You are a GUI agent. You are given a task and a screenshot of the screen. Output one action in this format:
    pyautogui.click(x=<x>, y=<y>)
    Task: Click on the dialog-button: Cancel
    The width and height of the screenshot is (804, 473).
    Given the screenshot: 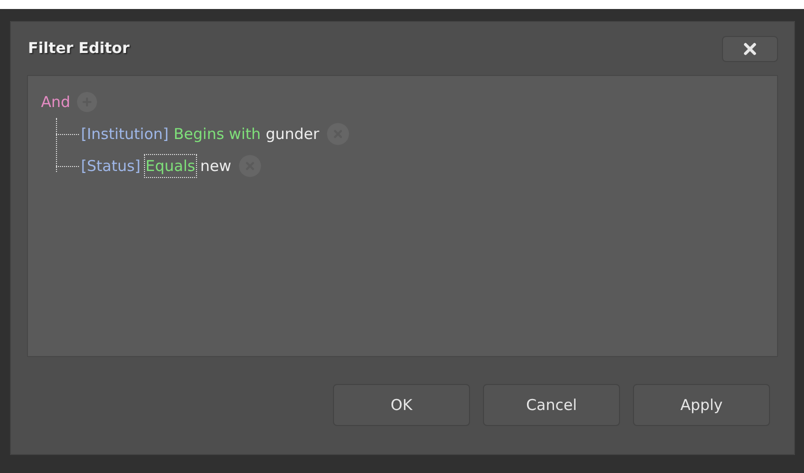 What is the action you would take?
    pyautogui.click(x=551, y=405)
    